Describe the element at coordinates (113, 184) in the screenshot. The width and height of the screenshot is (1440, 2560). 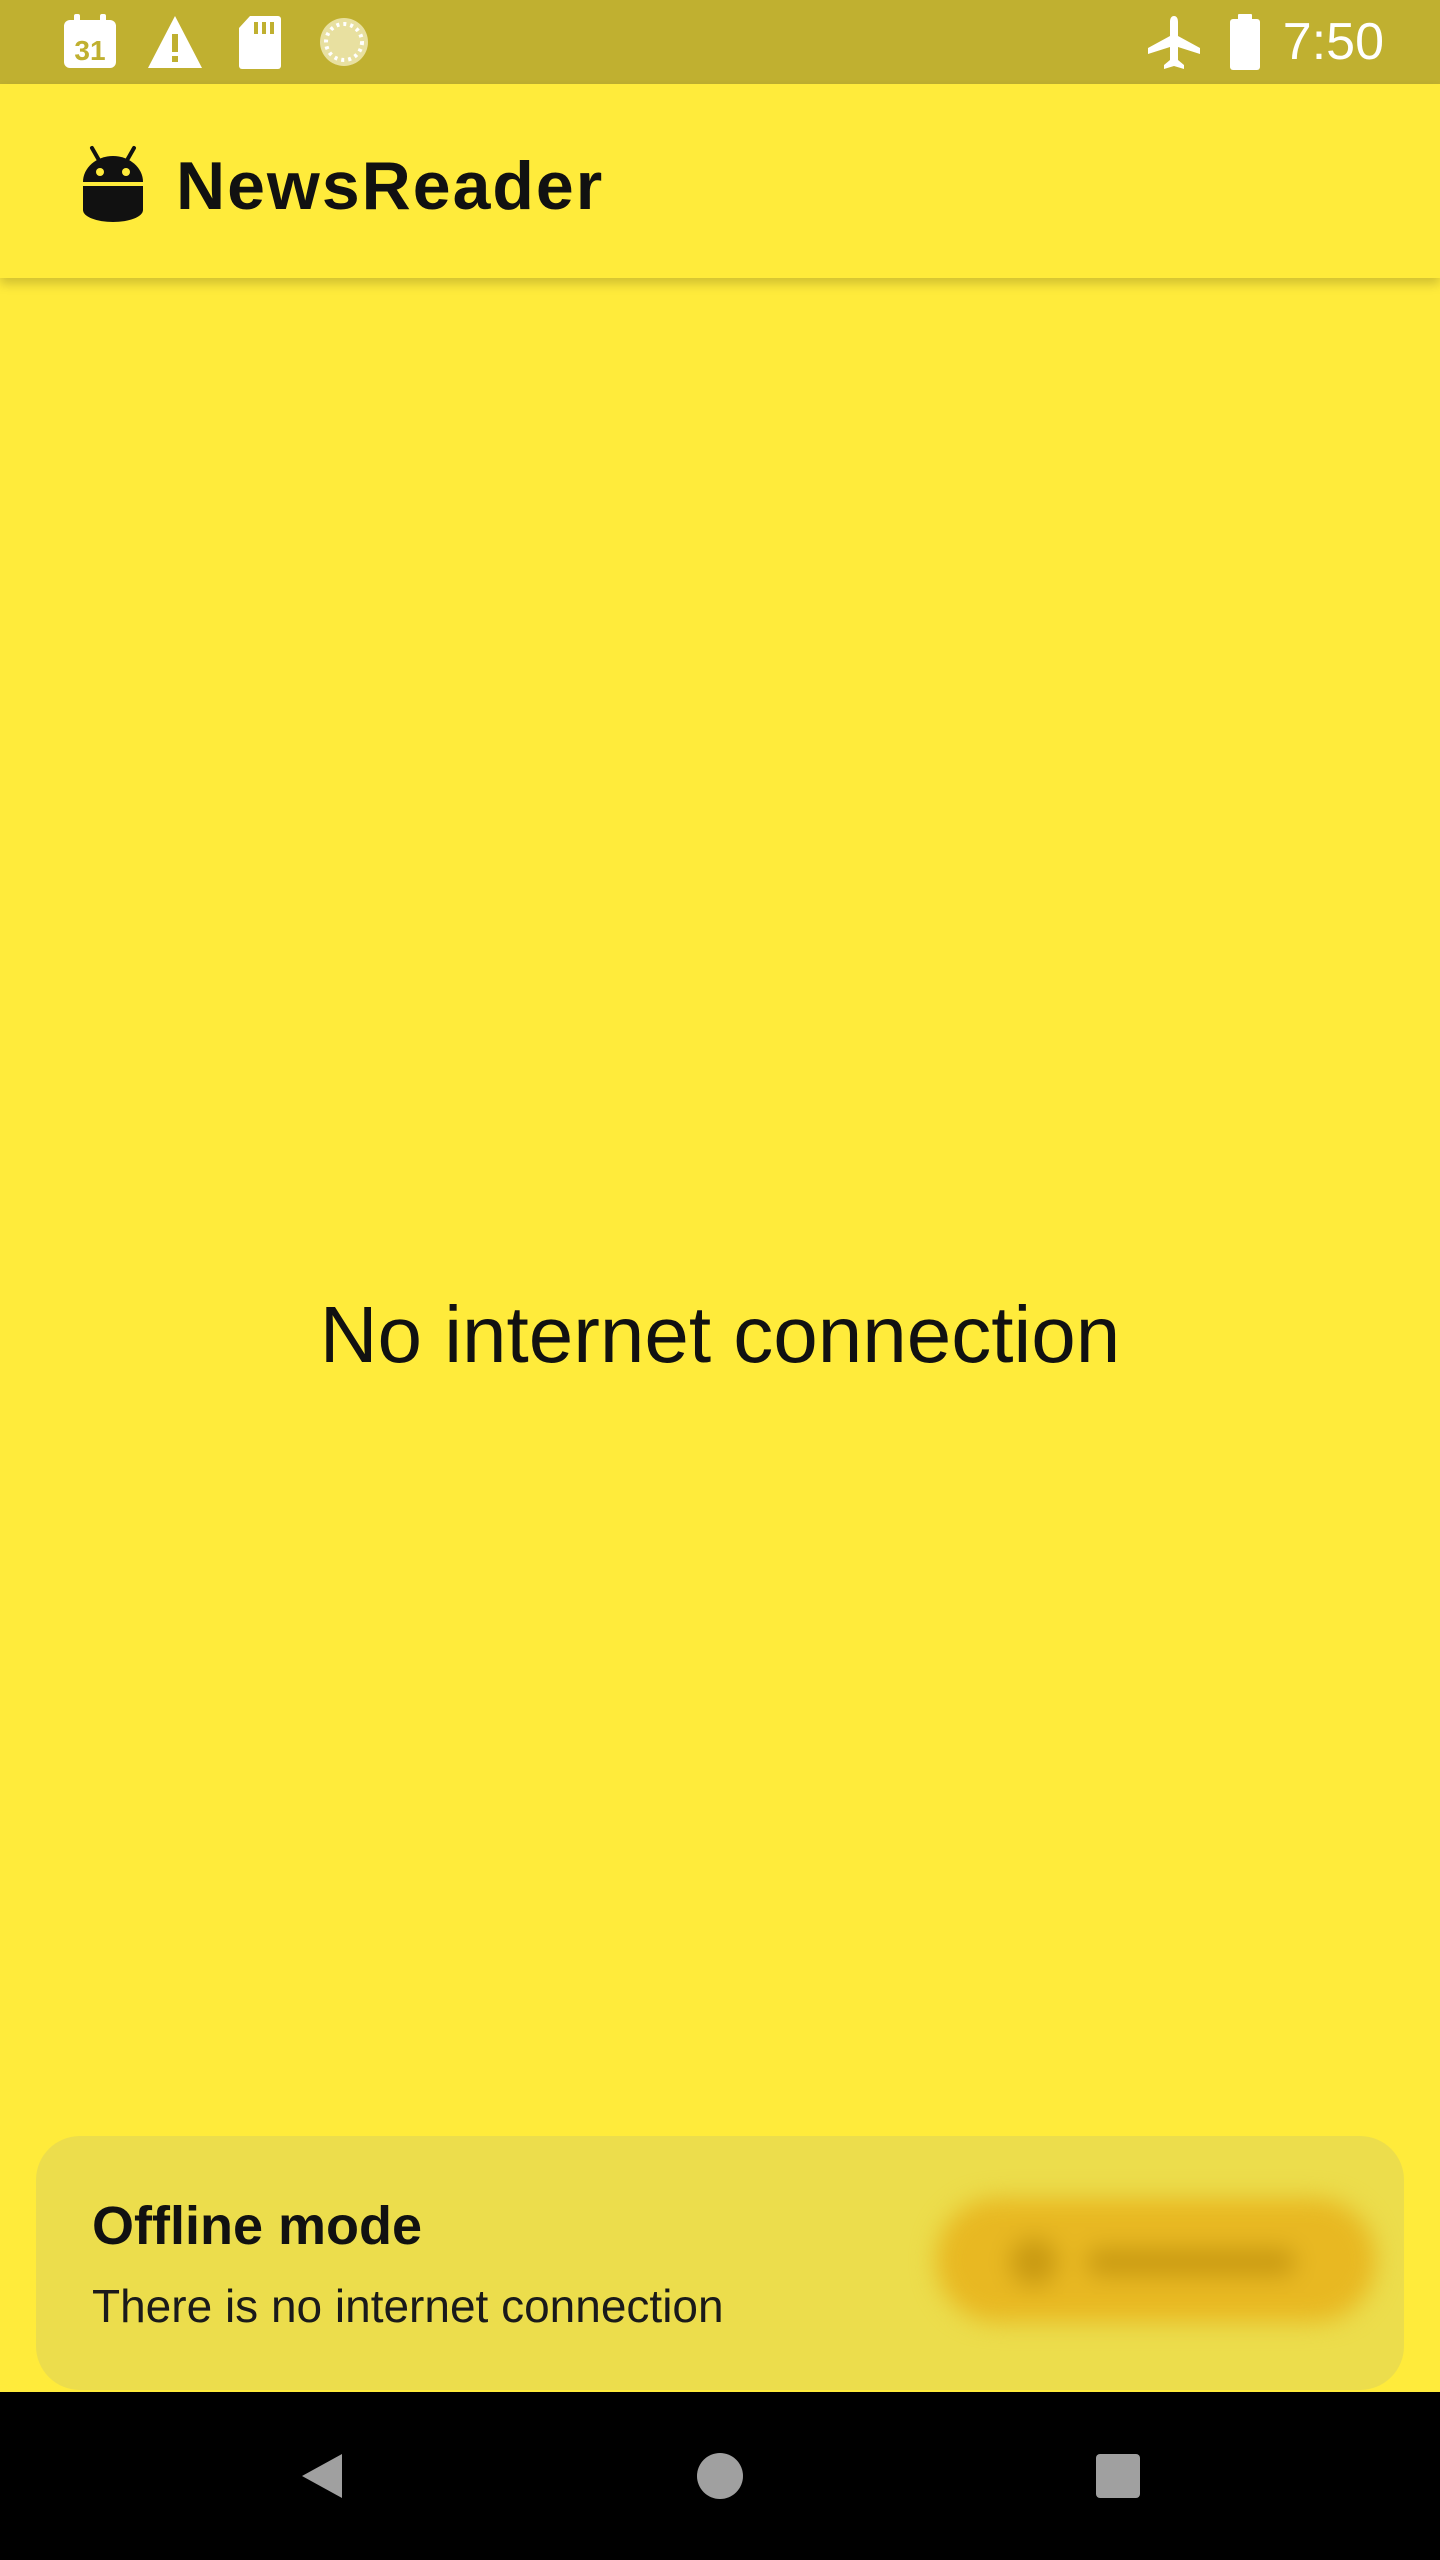
I see `android-robot-icon` at that location.